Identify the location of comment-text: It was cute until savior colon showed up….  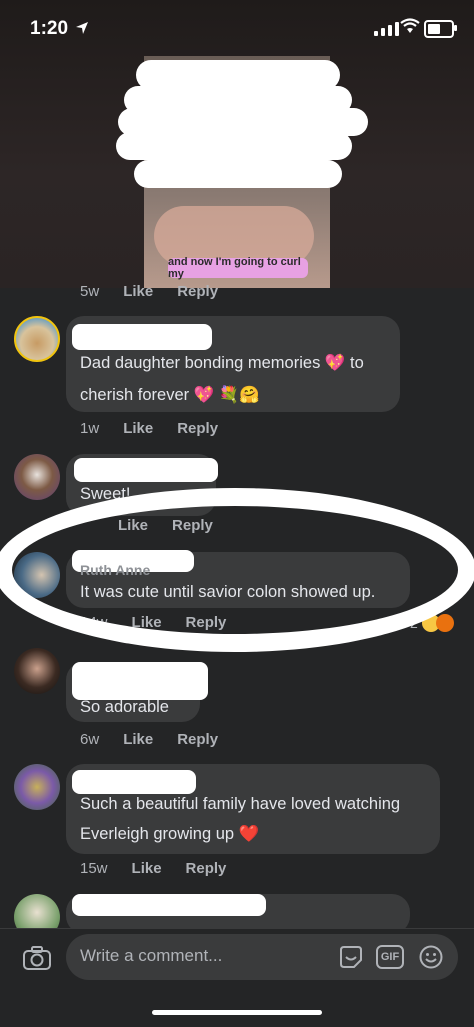
(228, 592).